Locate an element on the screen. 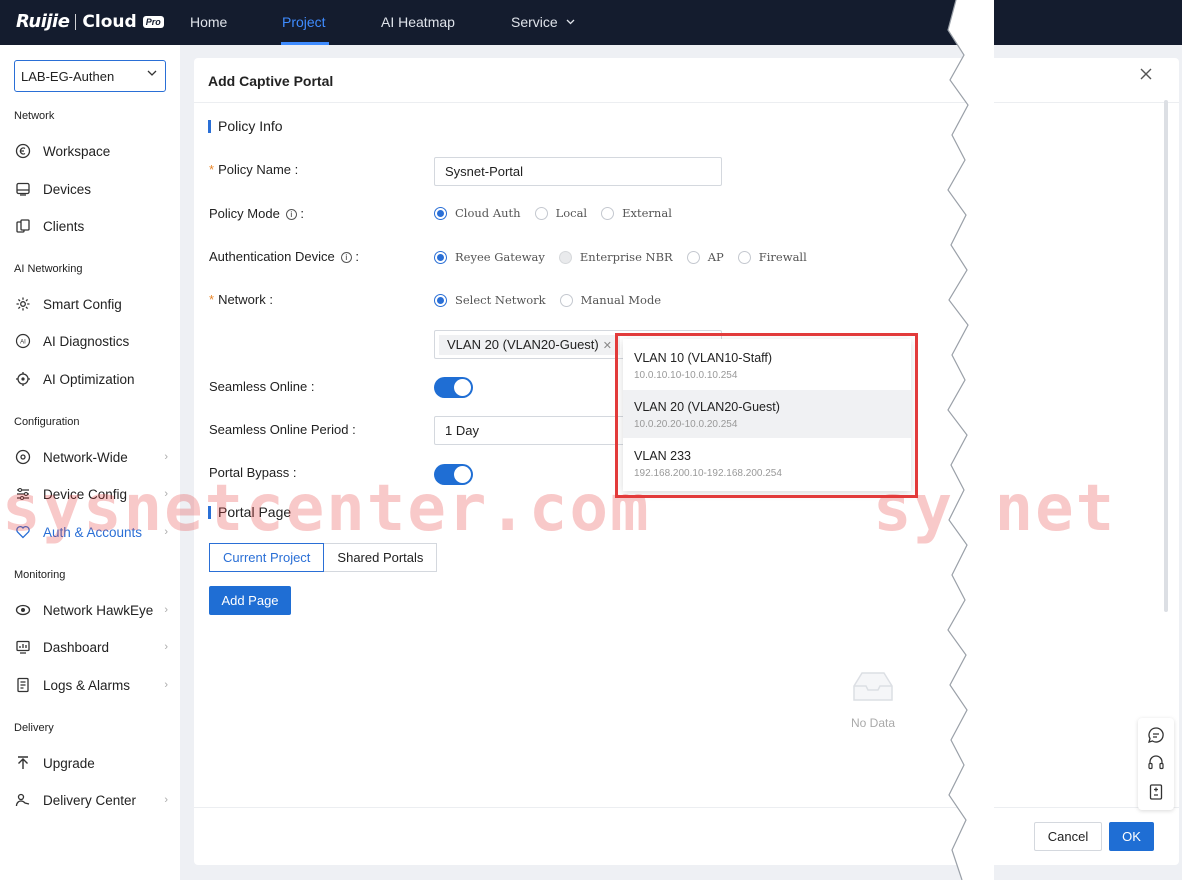  radio-ap: AP is located at coordinates (705, 257).